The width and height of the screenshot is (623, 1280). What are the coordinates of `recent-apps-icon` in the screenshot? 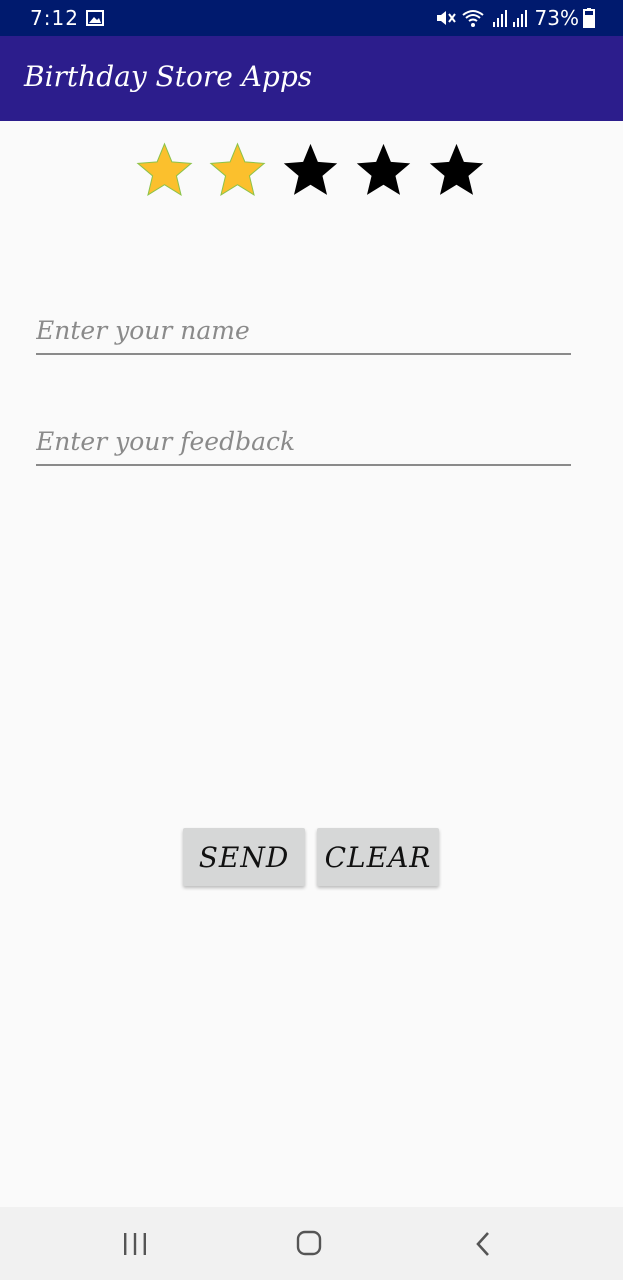 It's located at (135, 1246).